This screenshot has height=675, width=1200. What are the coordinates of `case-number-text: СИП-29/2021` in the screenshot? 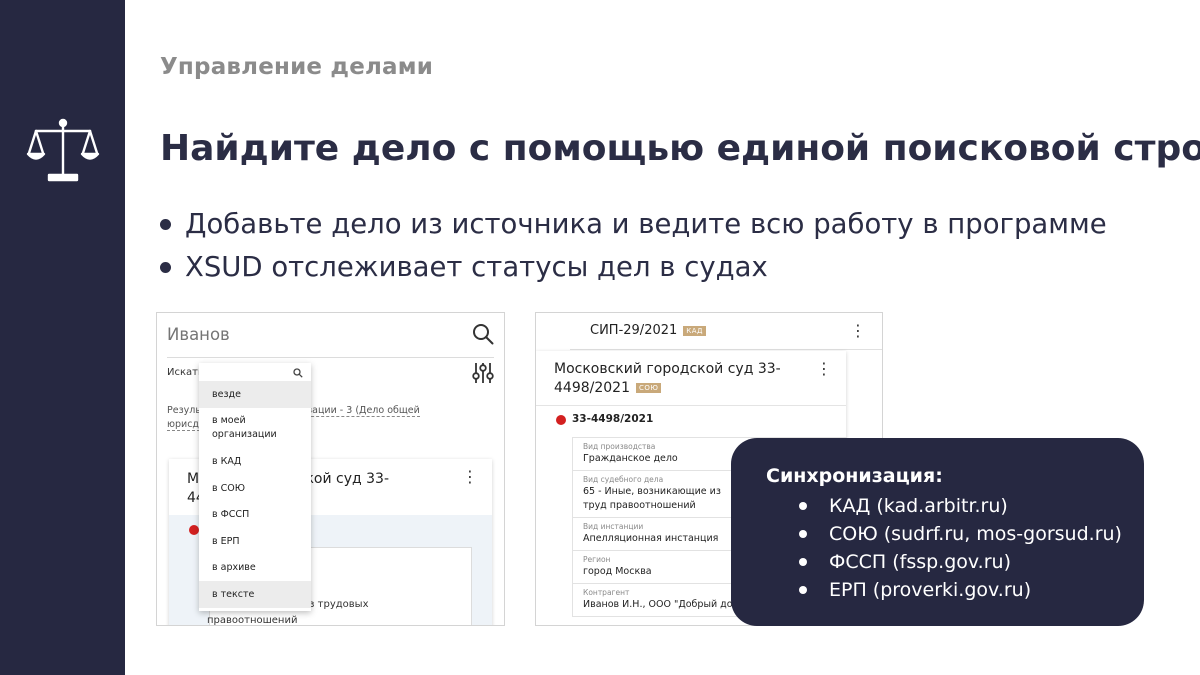 It's located at (634, 330).